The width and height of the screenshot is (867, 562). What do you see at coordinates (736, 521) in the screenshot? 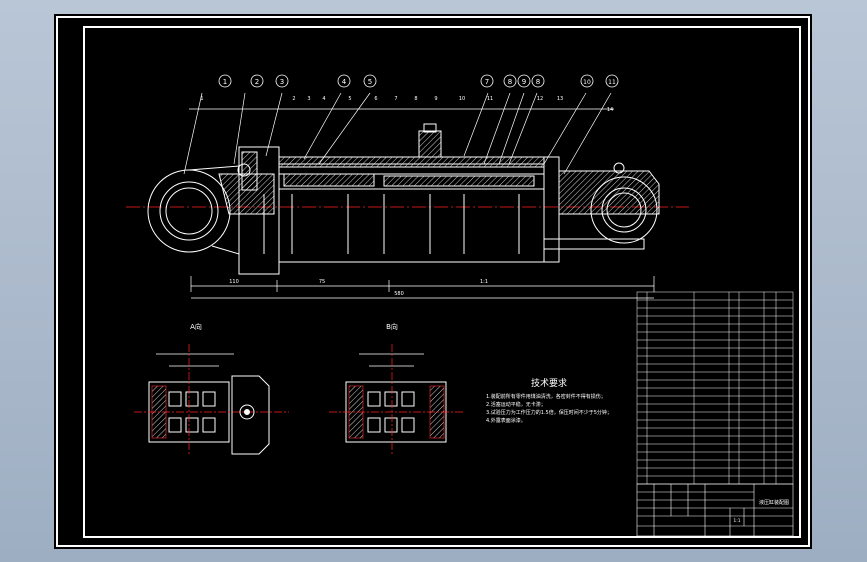
I see `drawing-scale: 1:1` at bounding box center [736, 521].